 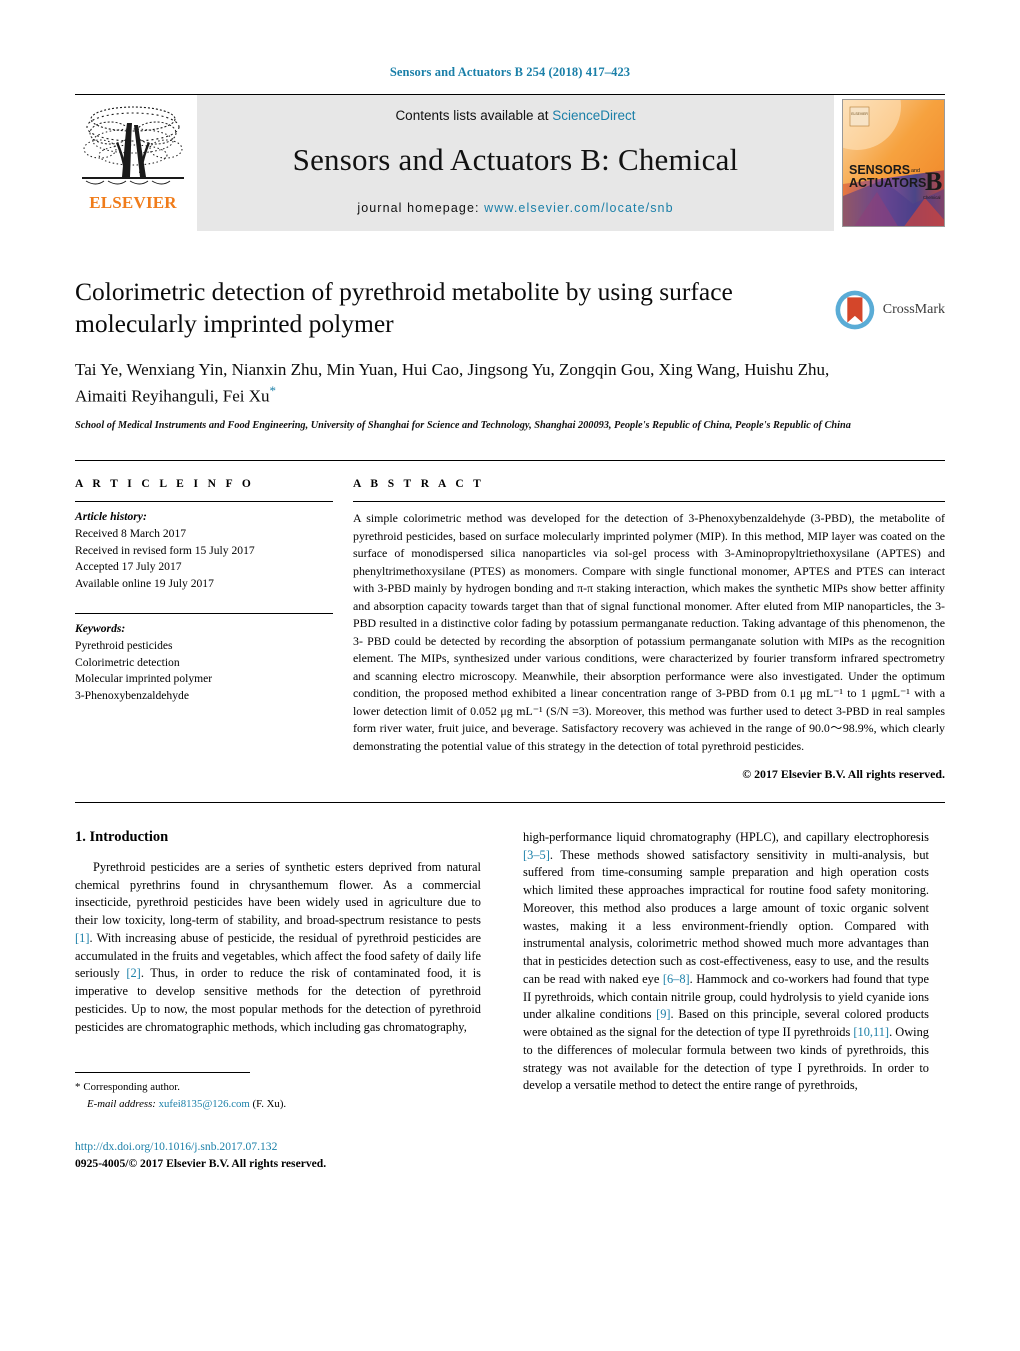 I want to click on list-item: Molecular imprinted polymer, so click(x=144, y=679).